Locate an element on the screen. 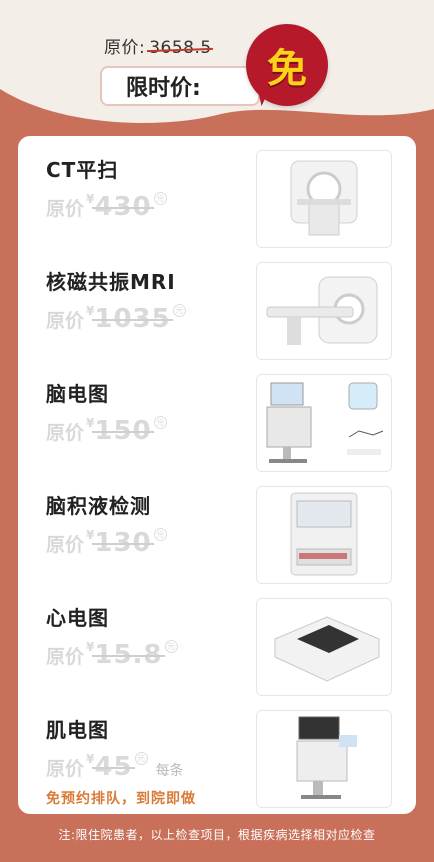  item-original-price: 原价 ¥430 元 is located at coordinates (106, 207).